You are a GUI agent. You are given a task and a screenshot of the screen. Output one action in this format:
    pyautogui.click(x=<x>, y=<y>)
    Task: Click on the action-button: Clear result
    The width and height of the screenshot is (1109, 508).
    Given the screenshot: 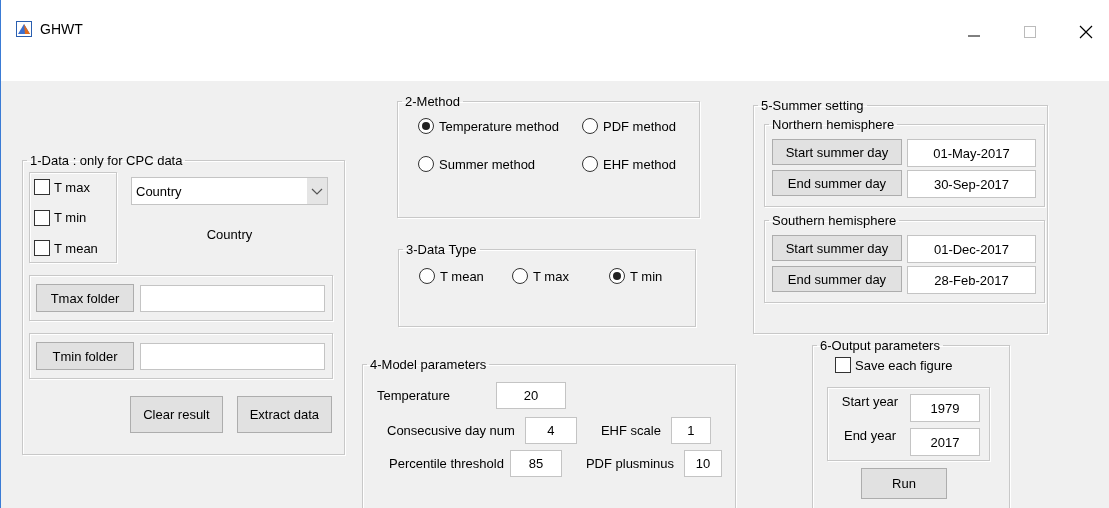 What is the action you would take?
    pyautogui.click(x=176, y=414)
    